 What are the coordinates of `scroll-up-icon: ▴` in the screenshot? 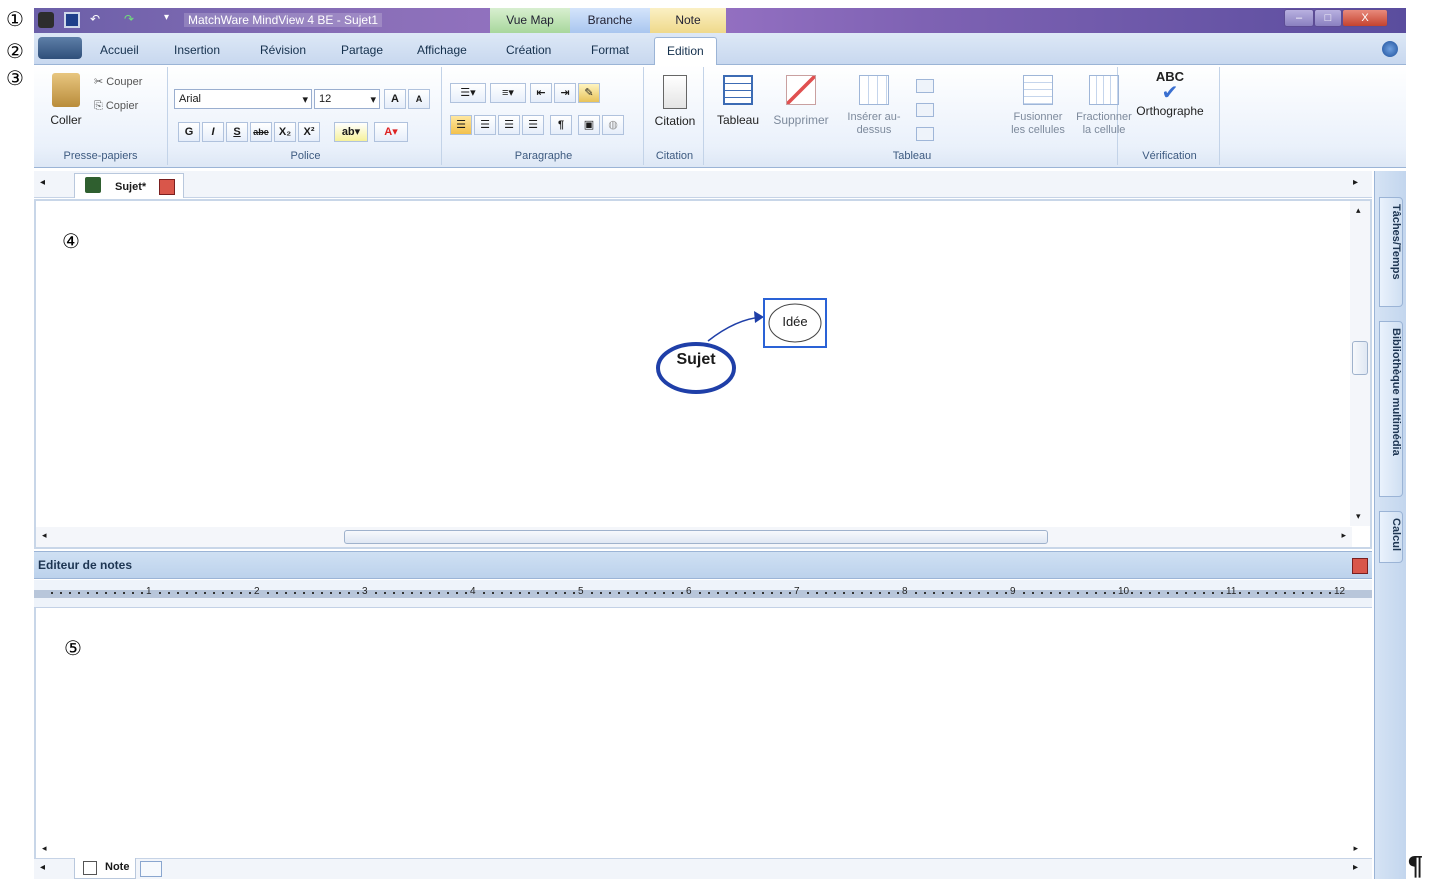 It's located at (1358, 210).